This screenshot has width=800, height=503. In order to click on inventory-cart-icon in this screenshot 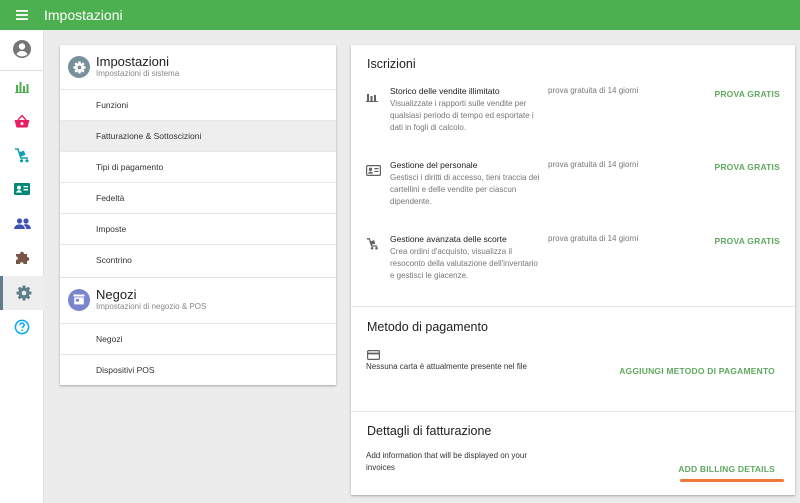, I will do `click(372, 246)`.